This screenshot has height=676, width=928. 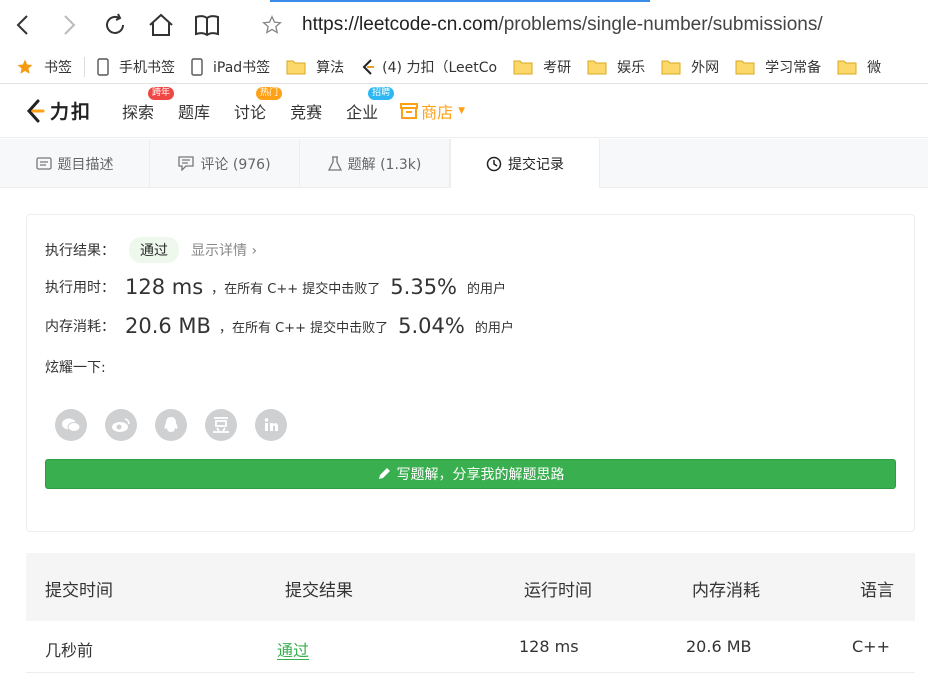 I want to click on runtime-percentile: 5.35%, so click(x=424, y=287).